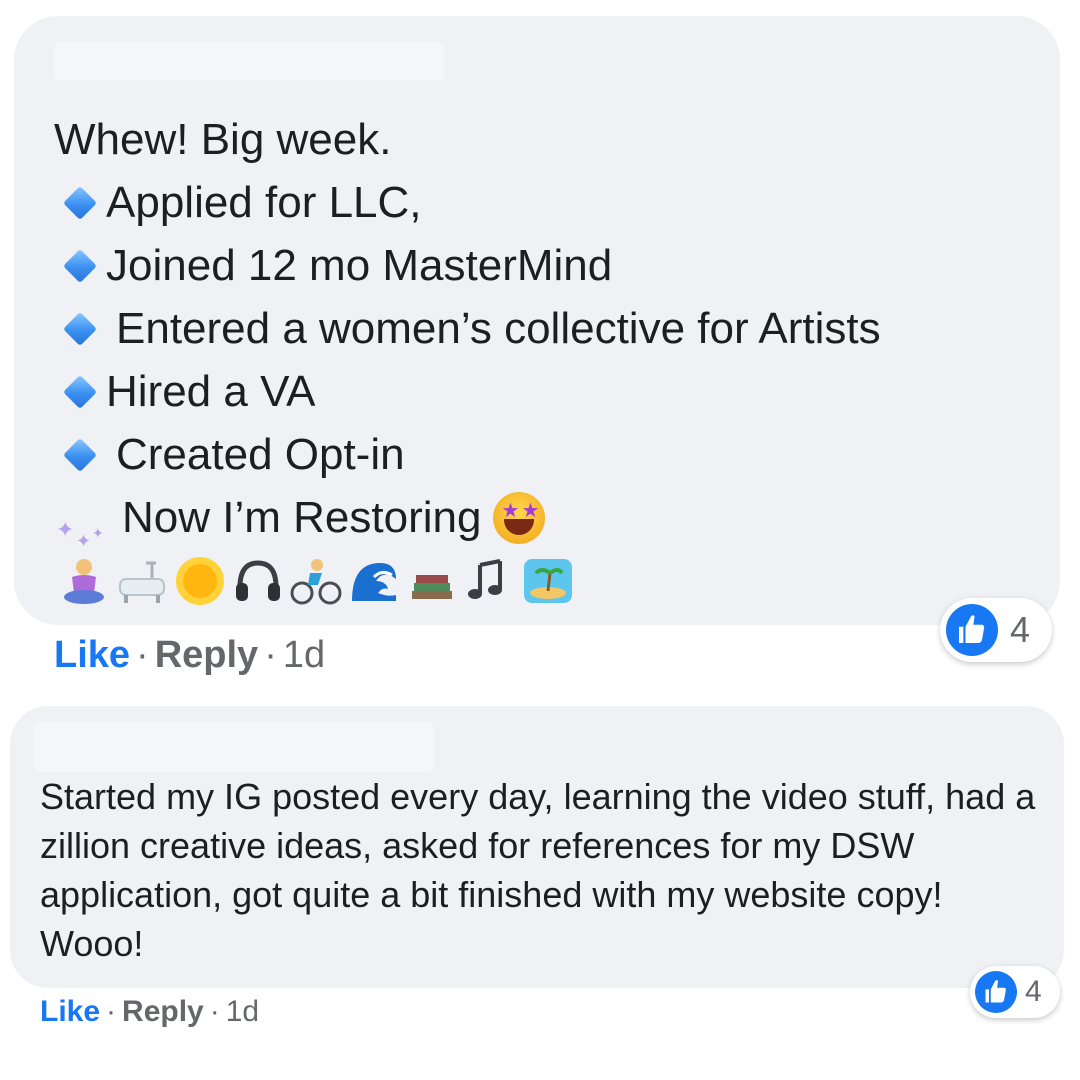  What do you see at coordinates (548, 580) in the screenshot?
I see `desert-island-icon` at bounding box center [548, 580].